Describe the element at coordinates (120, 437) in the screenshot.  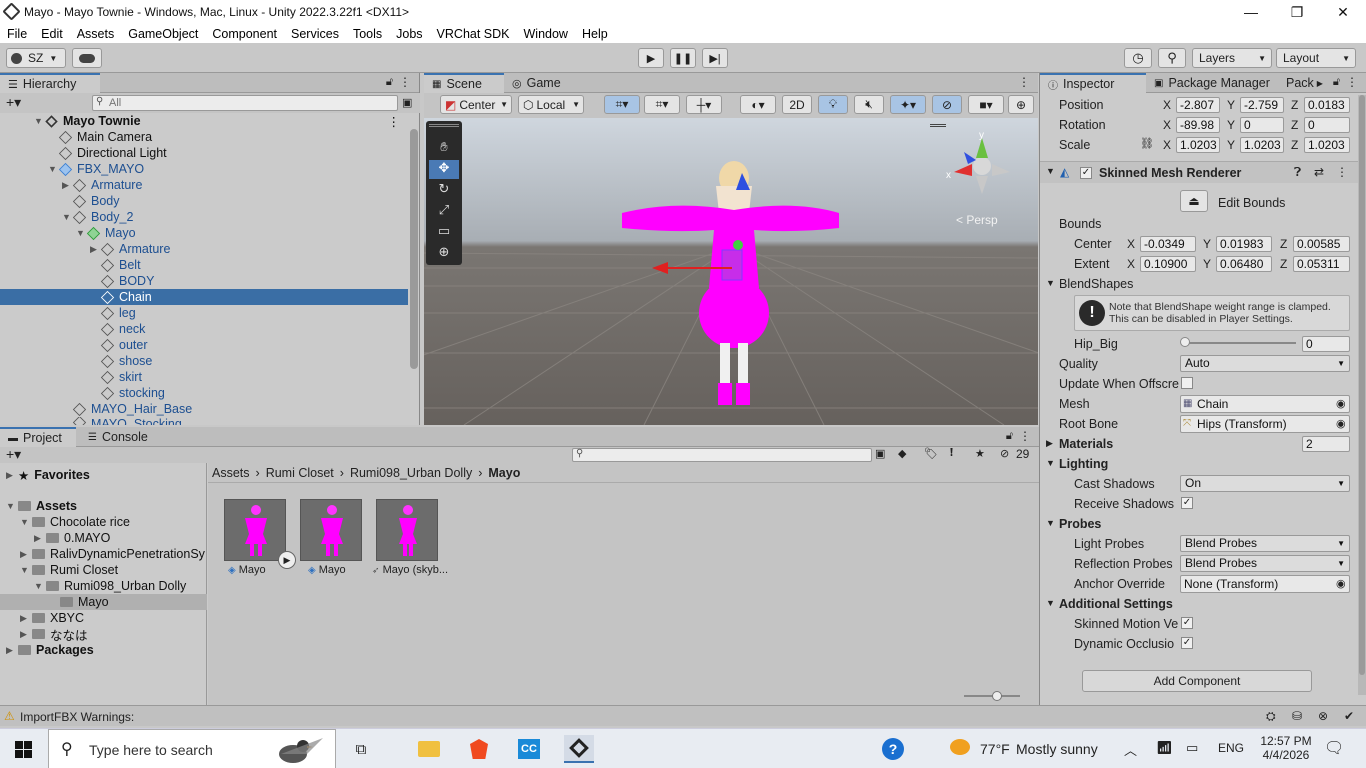
I see `tab-console: ☰ Console` at that location.